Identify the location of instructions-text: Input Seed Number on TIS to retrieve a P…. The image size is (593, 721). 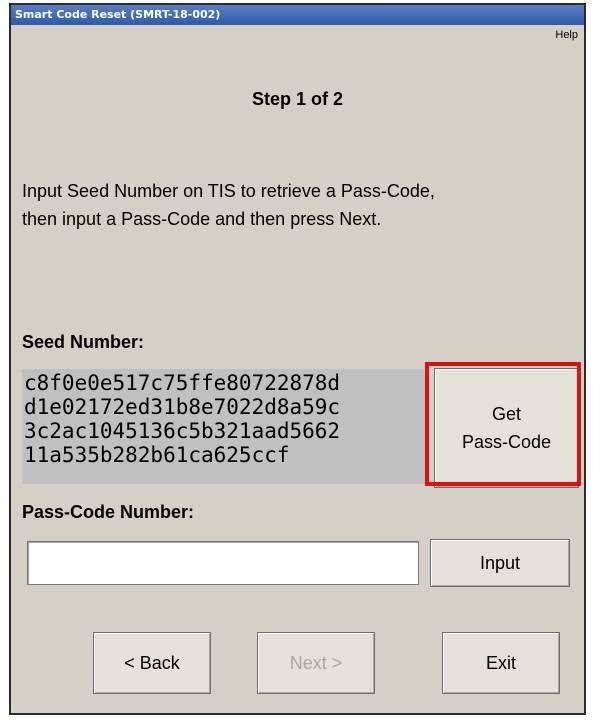
(297, 205).